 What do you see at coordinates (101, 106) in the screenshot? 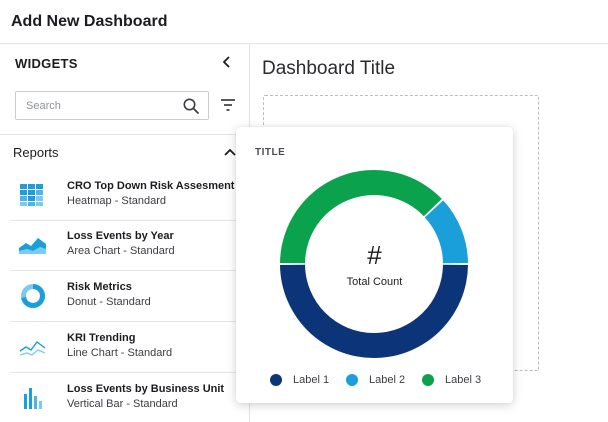
I see `search-input` at bounding box center [101, 106].